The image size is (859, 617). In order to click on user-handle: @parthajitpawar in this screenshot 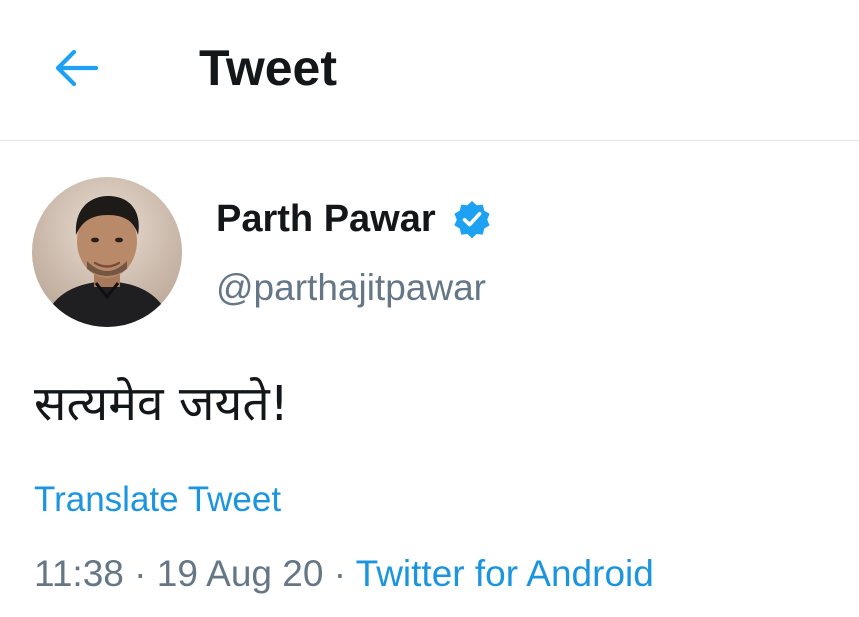, I will do `click(351, 288)`.